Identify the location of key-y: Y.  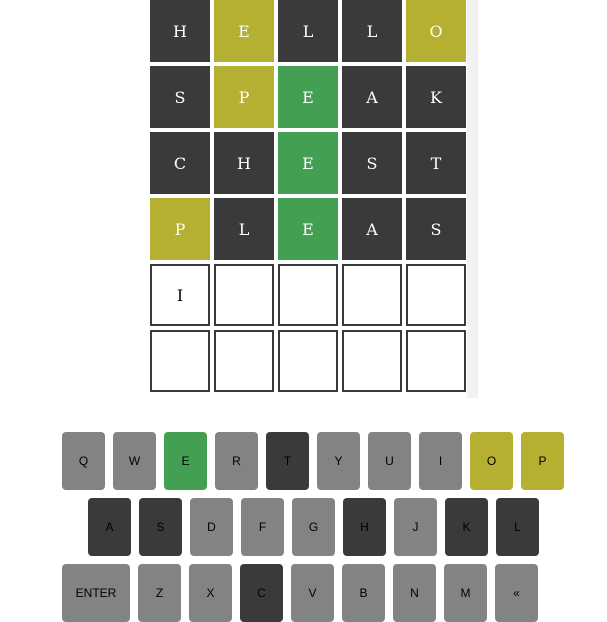
(338, 461).